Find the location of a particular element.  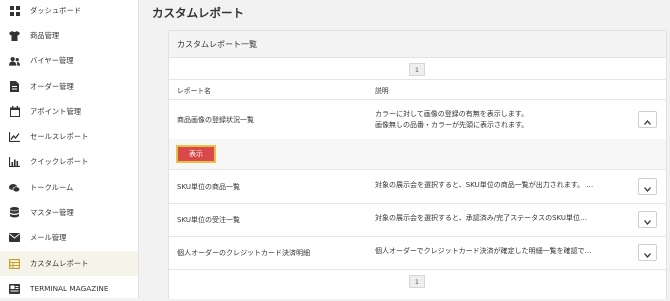

report-name: 商品画像の登録状況一覧 is located at coordinates (215, 120).